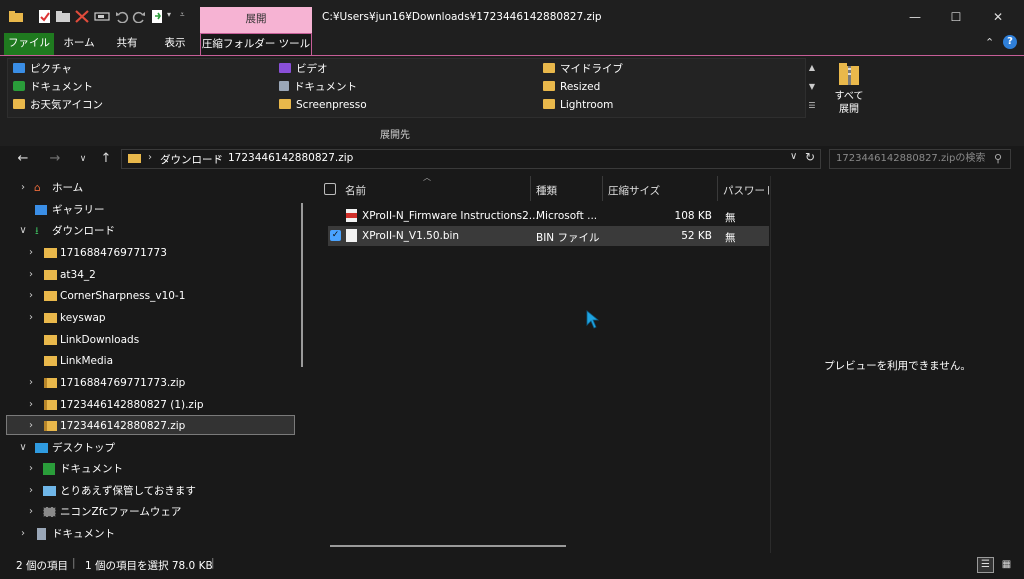 The height and width of the screenshot is (579, 1024). What do you see at coordinates (58, 105) in the screenshot?
I see `gallery-item-weather-icons: お天気アイコン` at bounding box center [58, 105].